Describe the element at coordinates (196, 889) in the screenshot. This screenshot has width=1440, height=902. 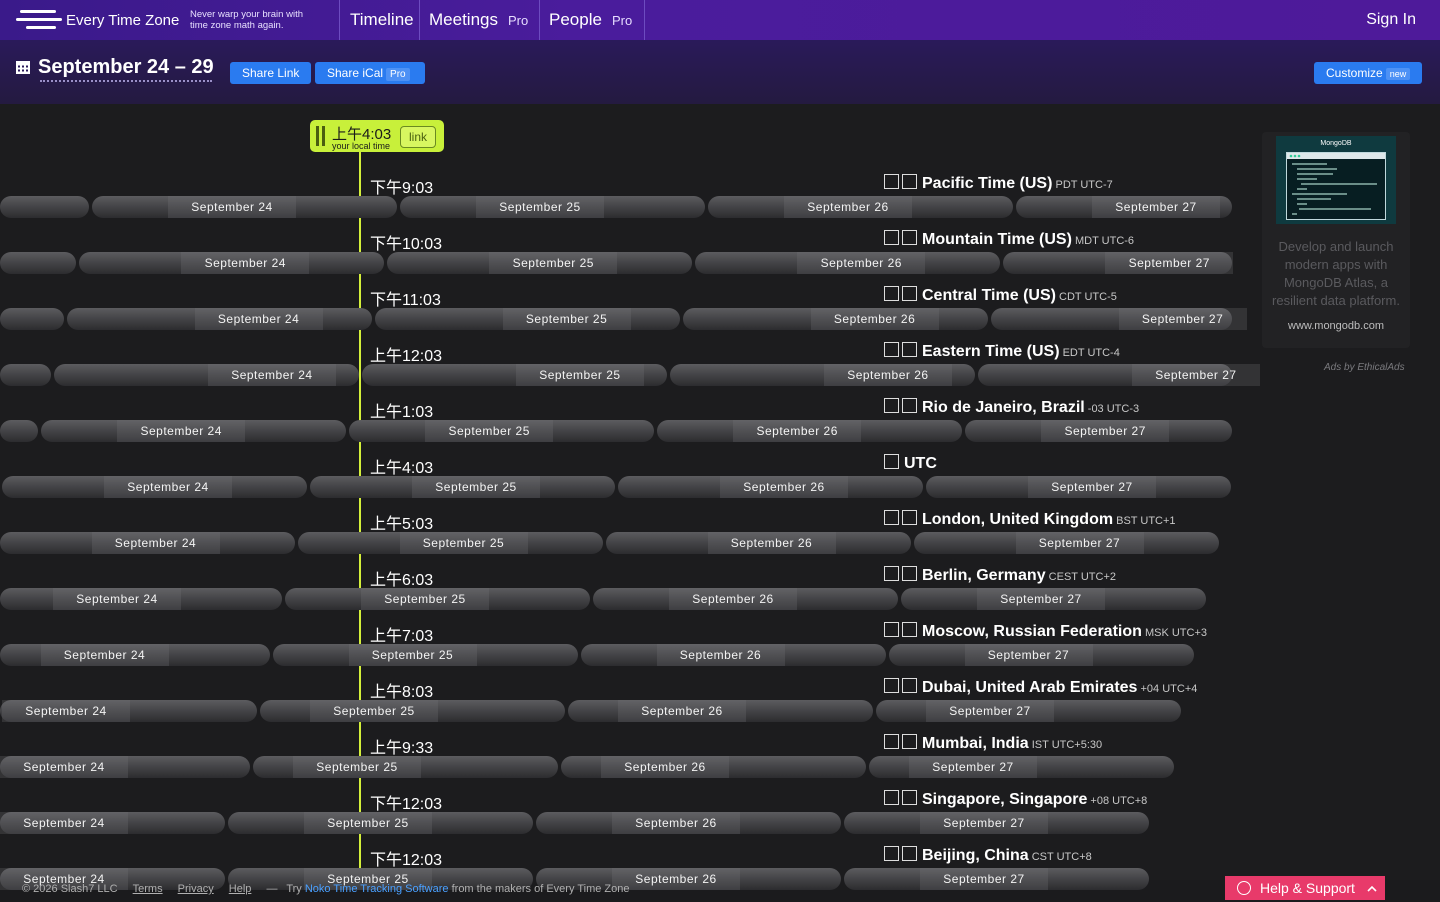
I see `privacy-link: Privacy` at that location.